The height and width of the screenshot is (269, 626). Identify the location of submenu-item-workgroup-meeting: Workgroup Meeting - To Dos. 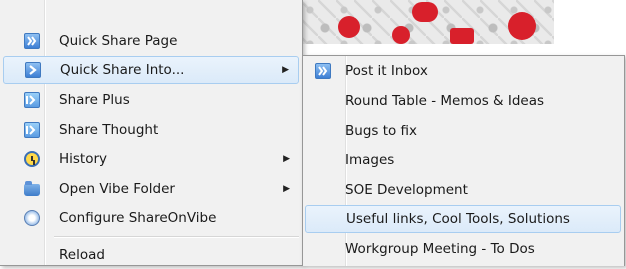
(463, 249).